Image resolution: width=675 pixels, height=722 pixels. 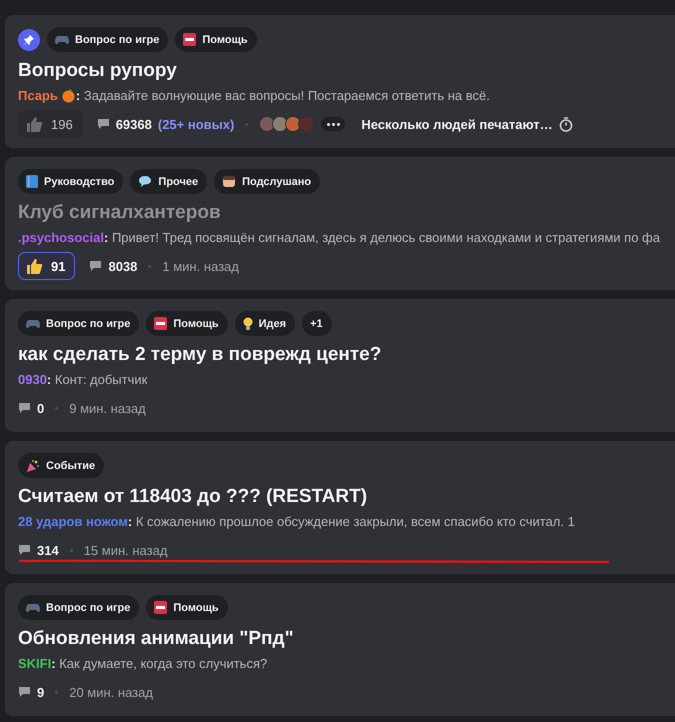 I want to click on book-icon, so click(x=32, y=181).